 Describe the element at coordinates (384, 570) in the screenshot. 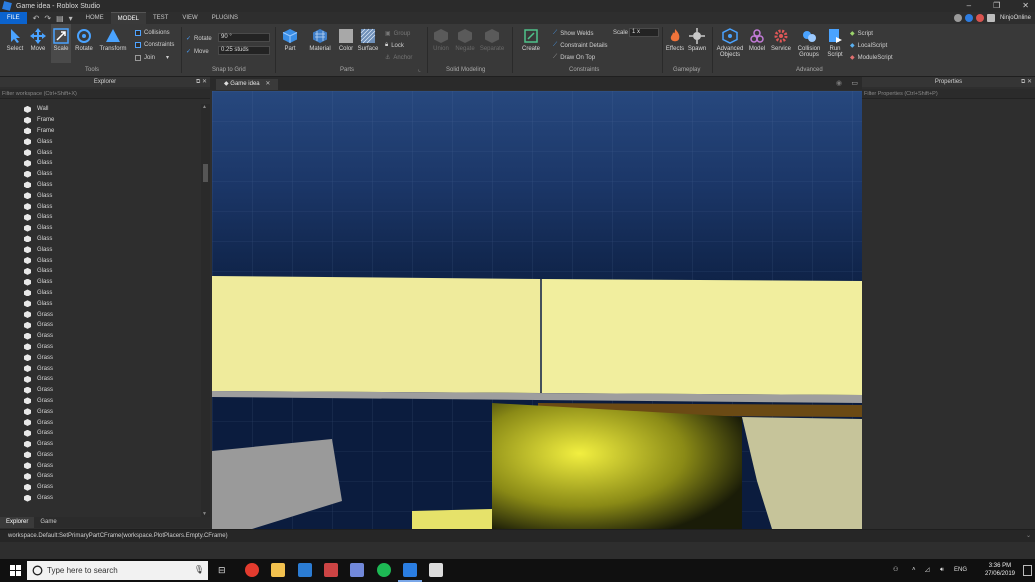

I see `spotify-icon` at that location.